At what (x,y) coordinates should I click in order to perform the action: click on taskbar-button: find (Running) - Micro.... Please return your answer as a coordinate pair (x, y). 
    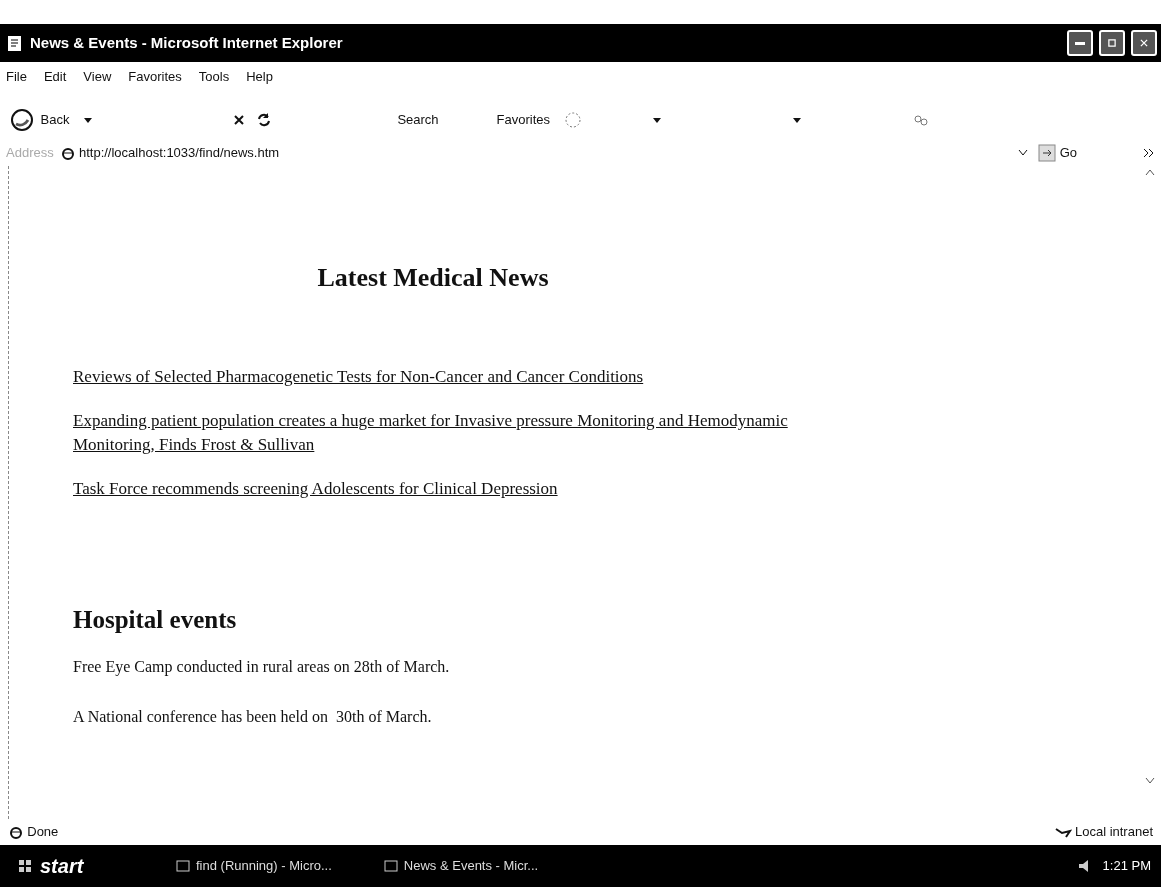
    Looking at the image, I should click on (254, 866).